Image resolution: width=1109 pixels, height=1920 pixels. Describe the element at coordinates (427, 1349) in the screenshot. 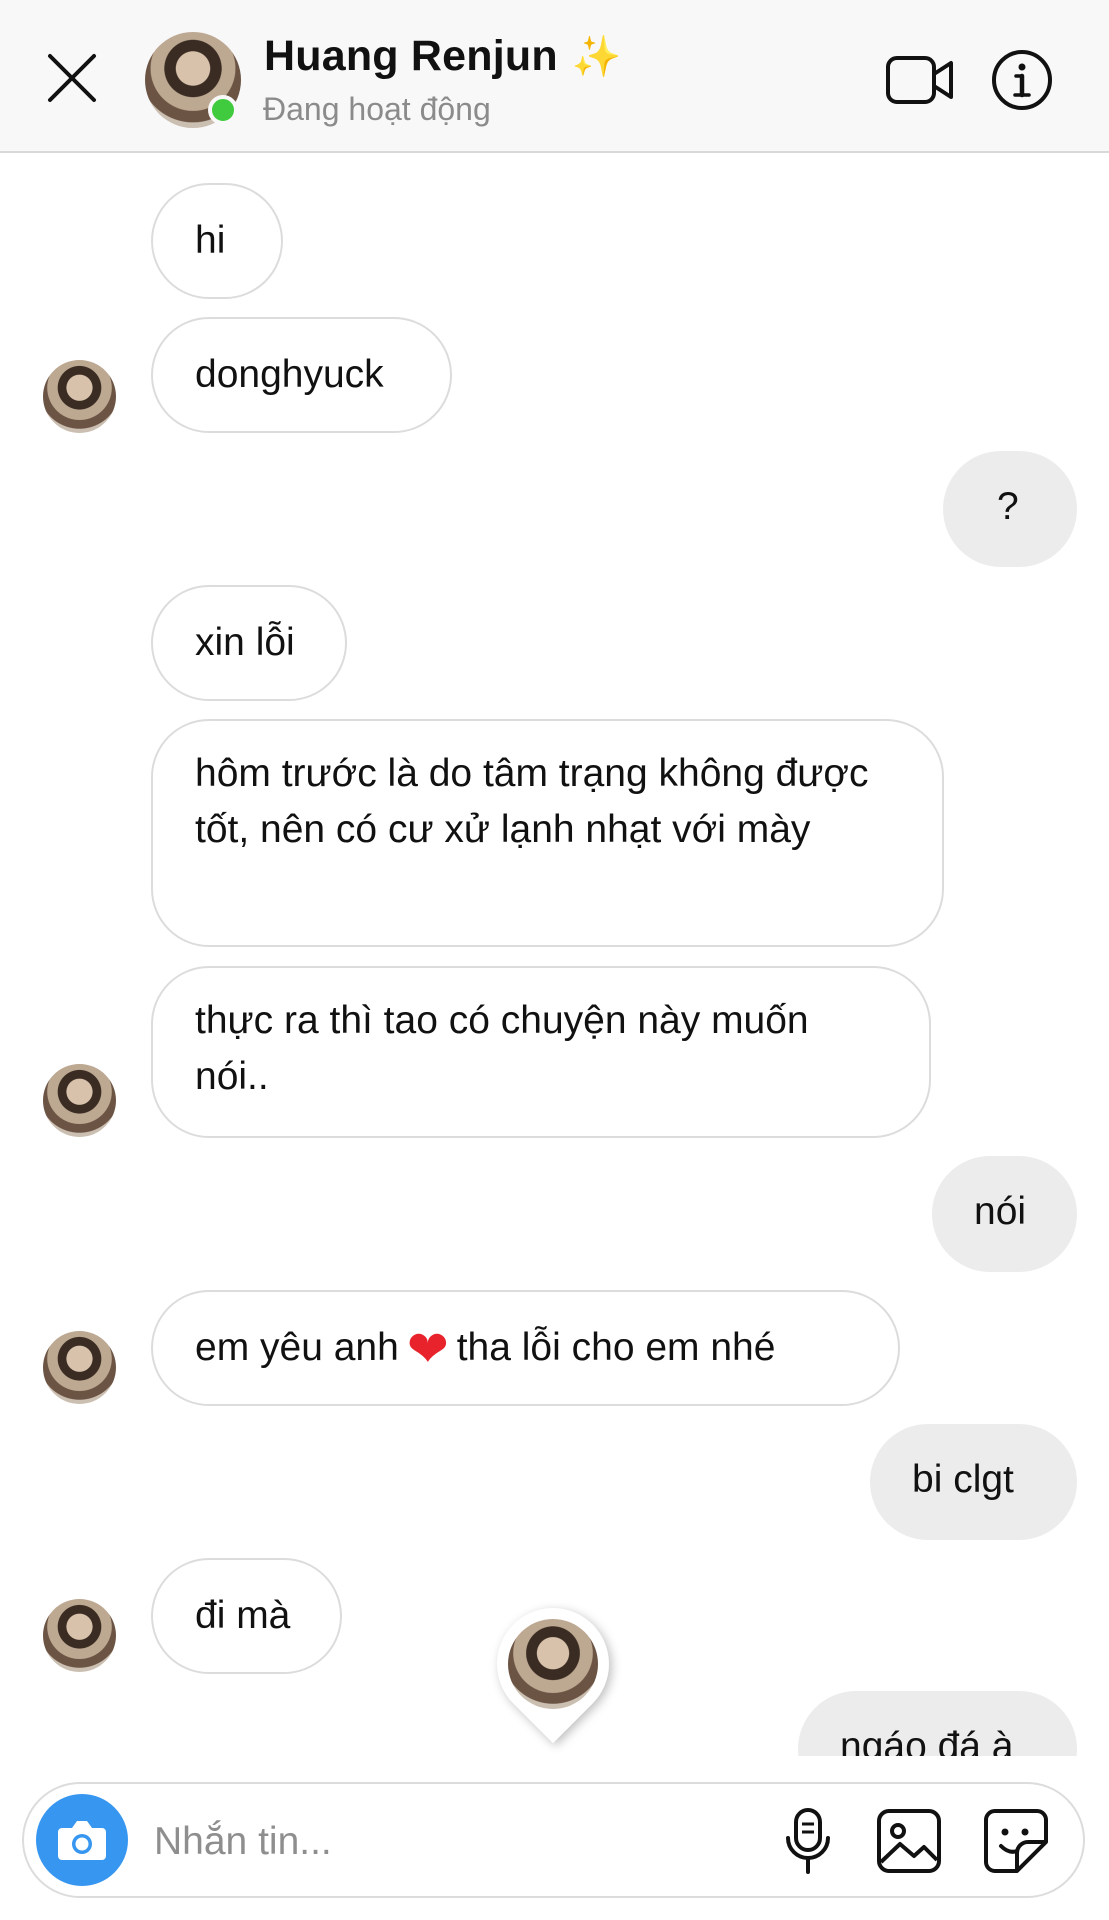

I see `heart-emoji: ❤` at that location.